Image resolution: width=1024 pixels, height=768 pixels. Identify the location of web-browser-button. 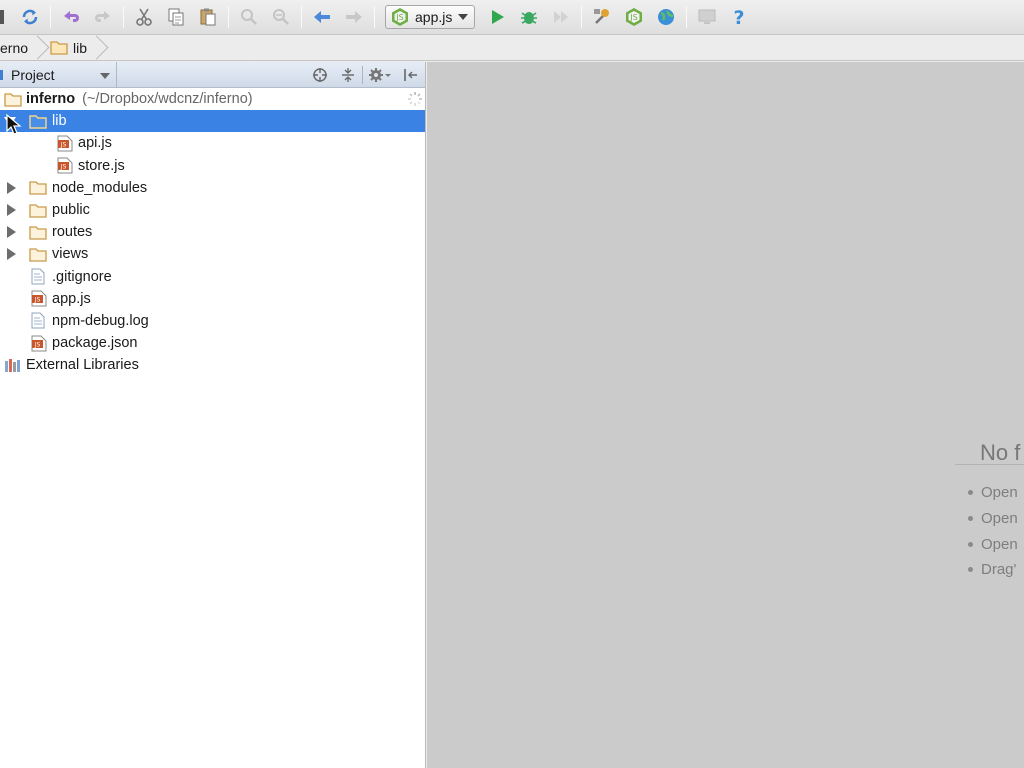
(666, 17).